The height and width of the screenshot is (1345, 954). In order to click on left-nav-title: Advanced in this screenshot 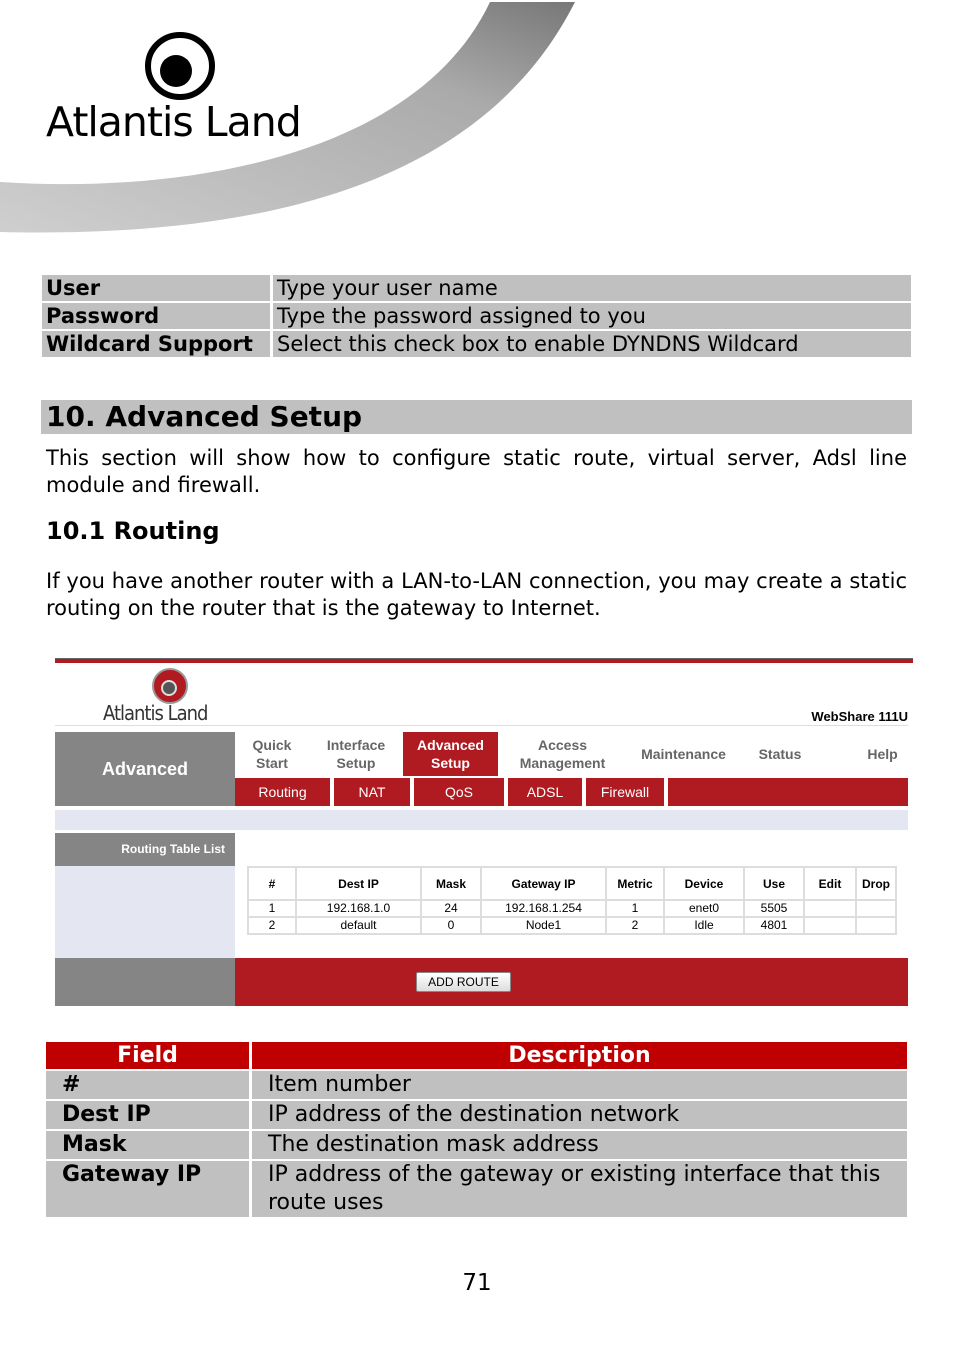, I will do `click(145, 769)`.